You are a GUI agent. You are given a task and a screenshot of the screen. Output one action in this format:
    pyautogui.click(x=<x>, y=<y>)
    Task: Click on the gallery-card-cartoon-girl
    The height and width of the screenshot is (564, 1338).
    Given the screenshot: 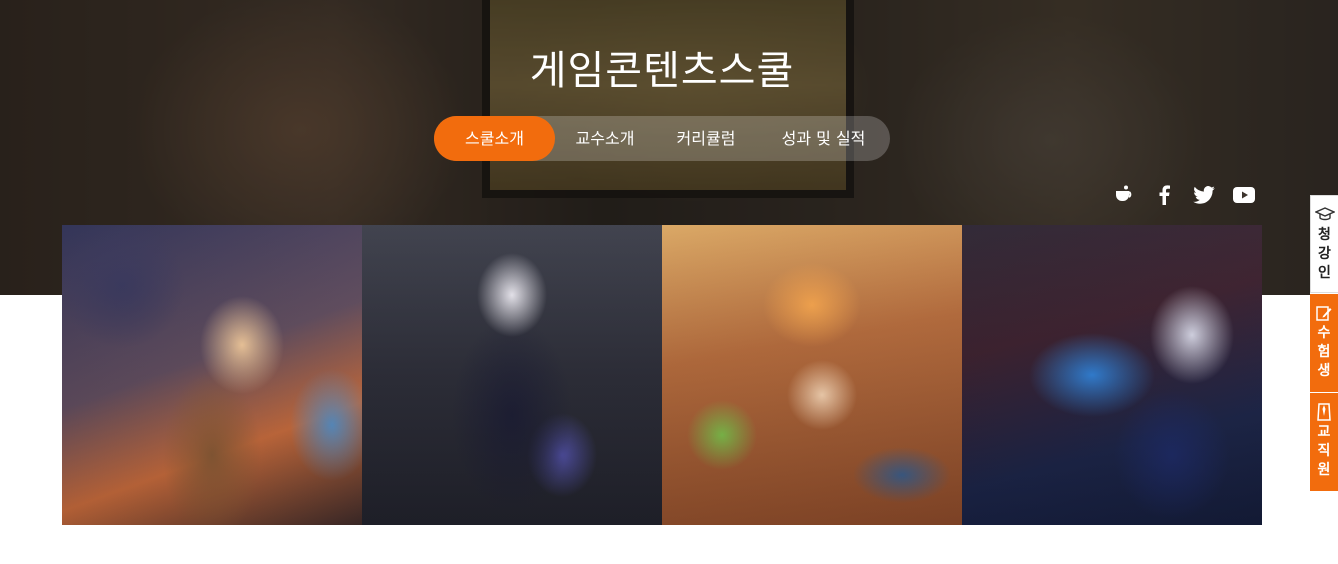 What is the action you would take?
    pyautogui.click(x=812, y=375)
    